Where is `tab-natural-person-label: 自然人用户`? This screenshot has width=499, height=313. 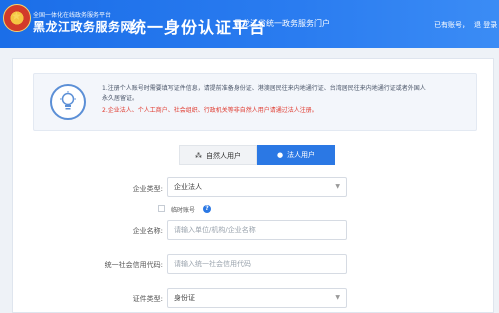 tab-natural-person-label: 自然人用户 is located at coordinates (223, 156).